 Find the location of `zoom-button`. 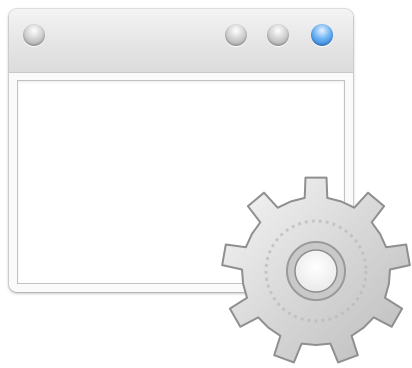

zoom-button is located at coordinates (278, 35).